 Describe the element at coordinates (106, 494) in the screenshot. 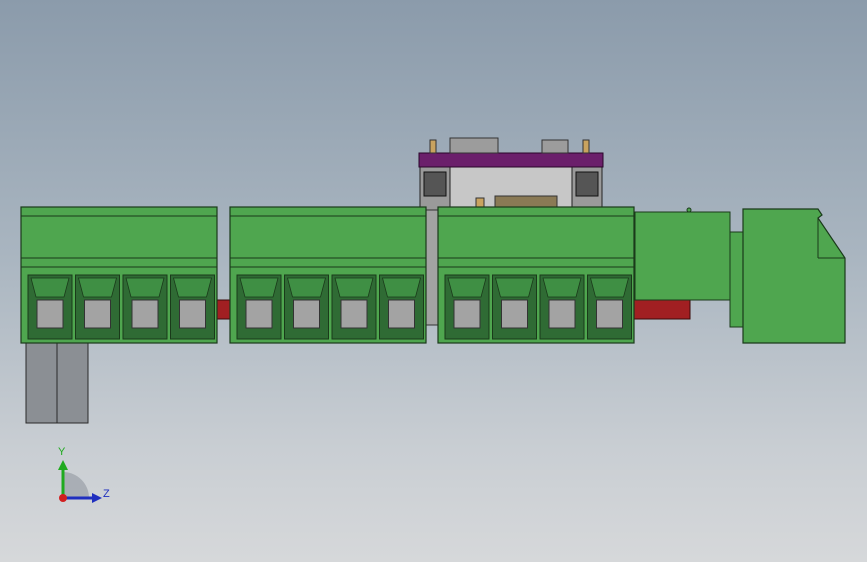

I see `z-axis-label: Z` at that location.